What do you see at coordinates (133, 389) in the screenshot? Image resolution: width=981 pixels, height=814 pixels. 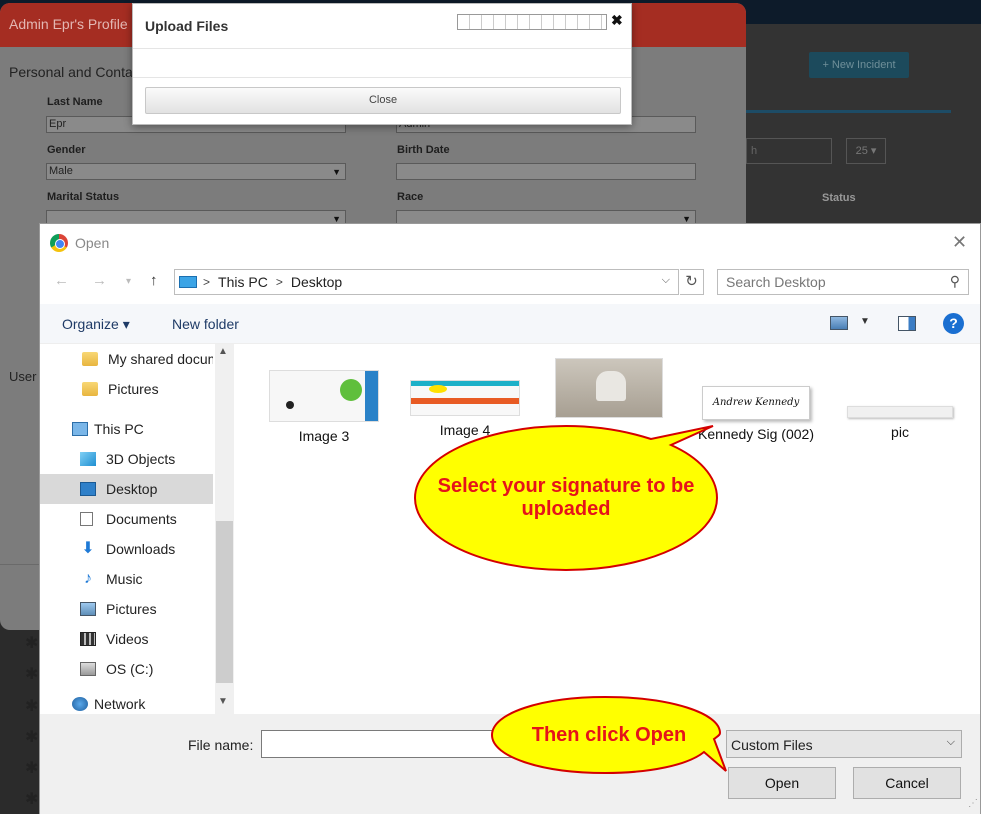 I see `sidebar-item-label: Pictures` at bounding box center [133, 389].